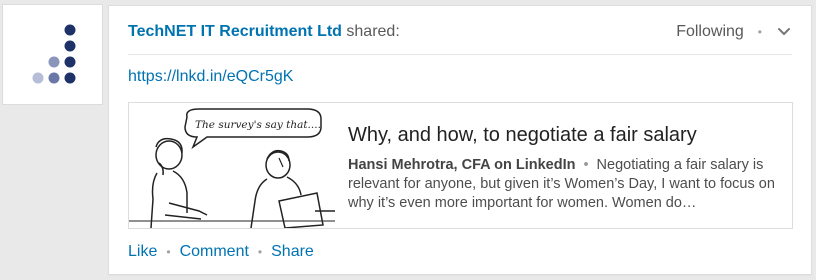  What do you see at coordinates (235, 31) in the screenshot?
I see `company-name-link: TechNET IT Recruitment Ltd` at bounding box center [235, 31].